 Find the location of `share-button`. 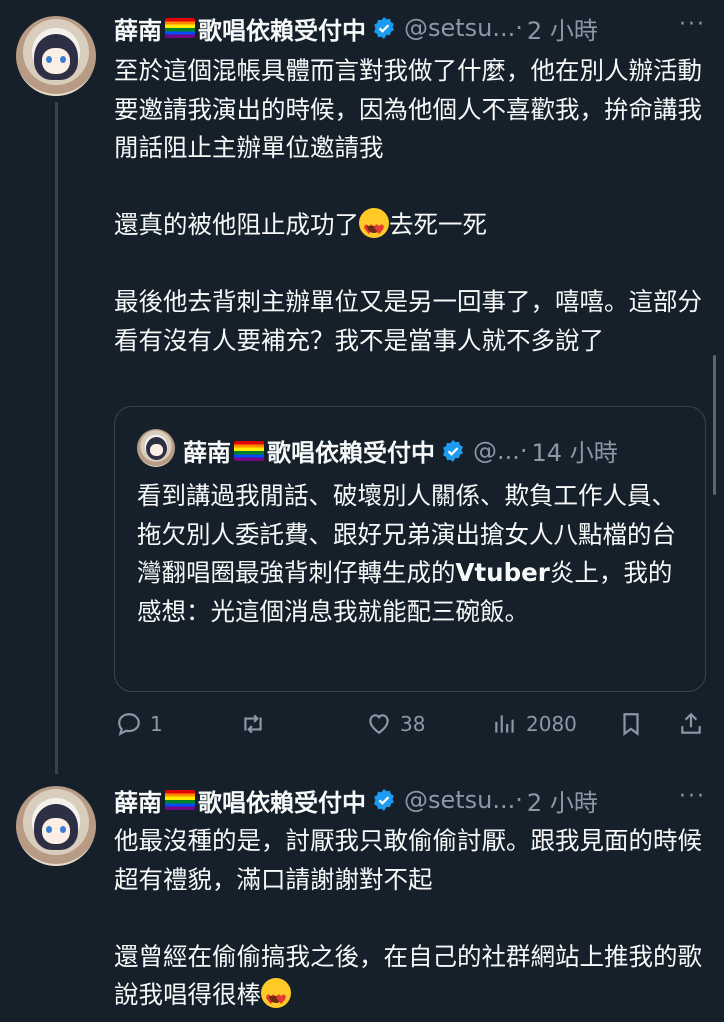

share-button is located at coordinates (691, 724).